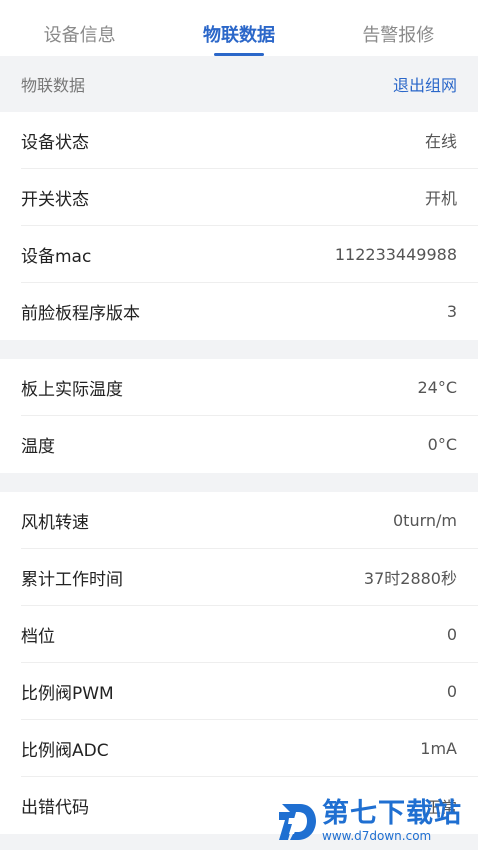 The height and width of the screenshot is (850, 478). Describe the element at coordinates (442, 444) in the screenshot. I see `row-value: 0°C` at that location.